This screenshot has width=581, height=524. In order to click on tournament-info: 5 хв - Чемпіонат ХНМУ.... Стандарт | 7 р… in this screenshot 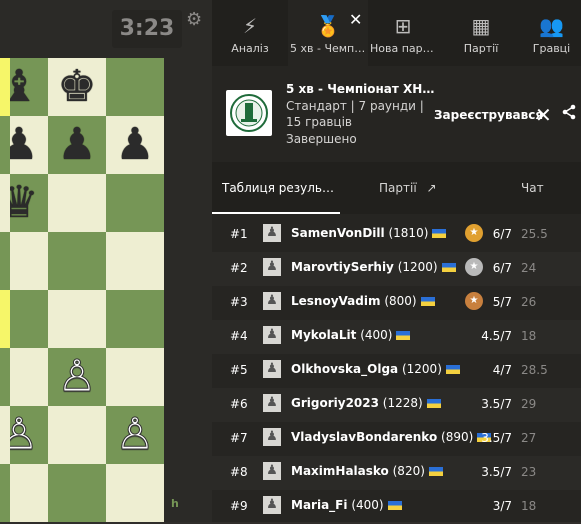, I will do `click(396, 114)`.